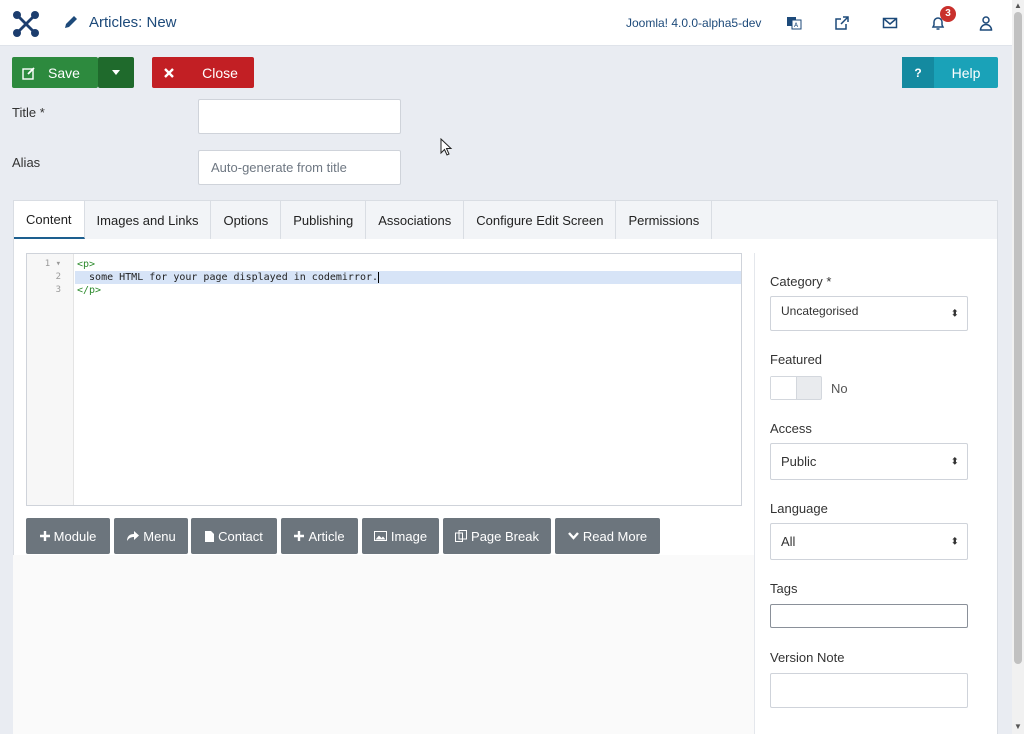 The image size is (1024, 734). I want to click on line-number: 1 ▾, so click(52, 264).